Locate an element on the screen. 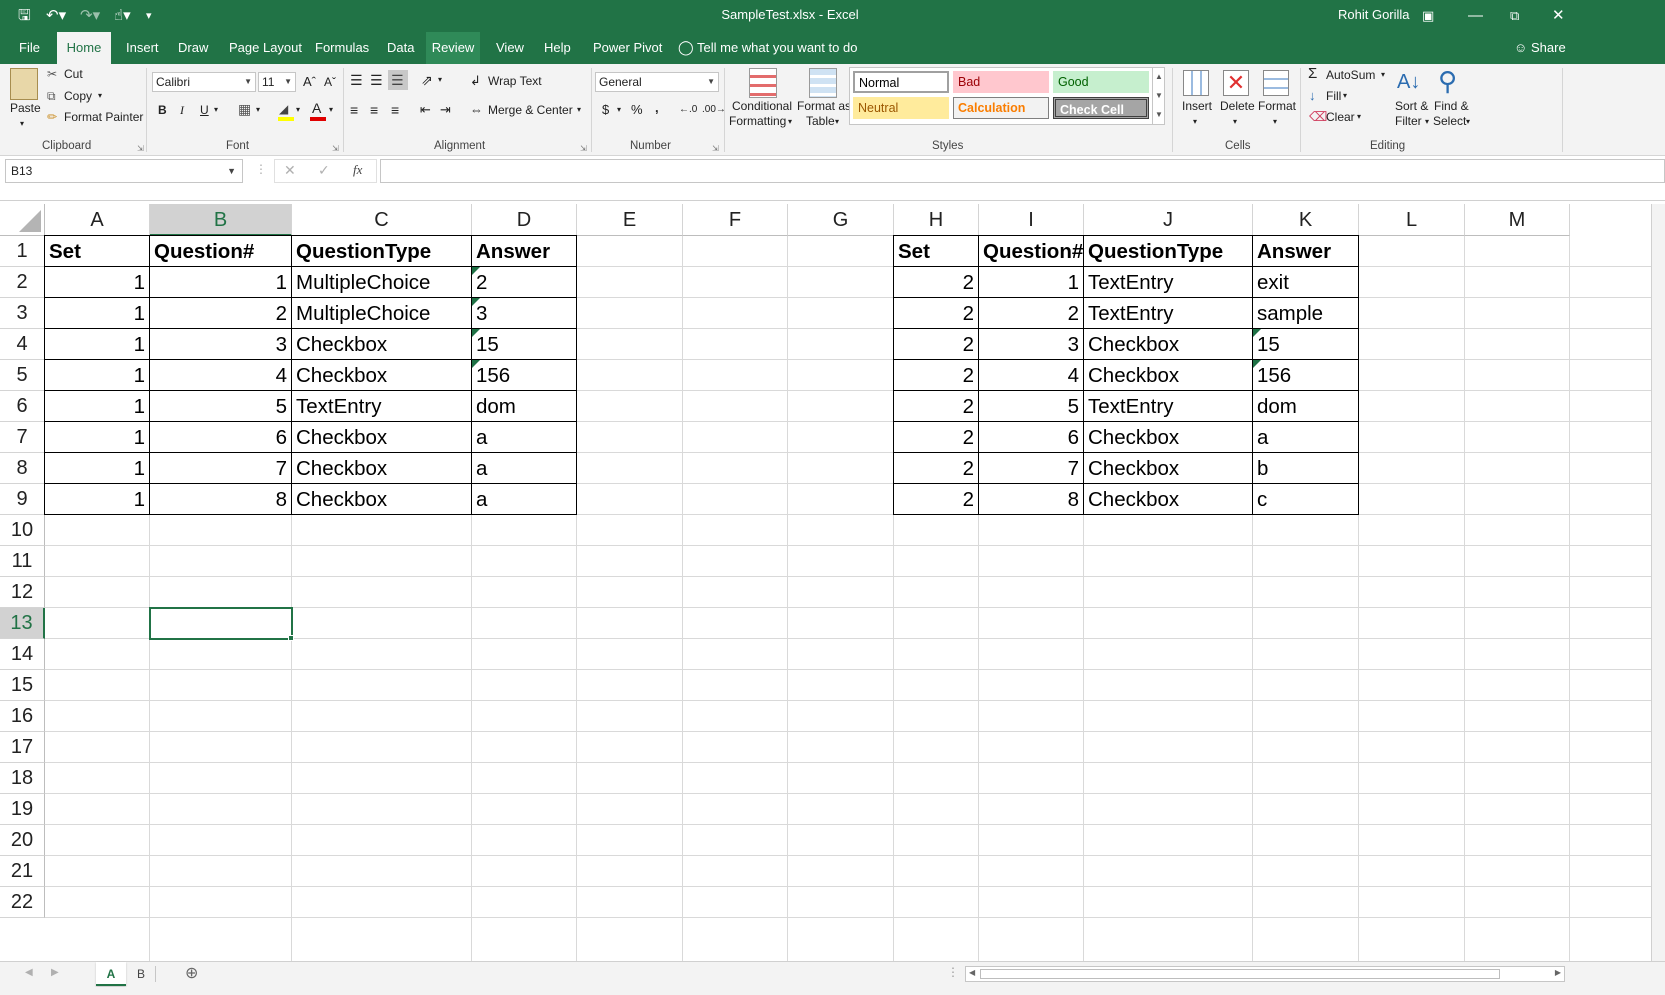  format-cells-icon is located at coordinates (1276, 83).